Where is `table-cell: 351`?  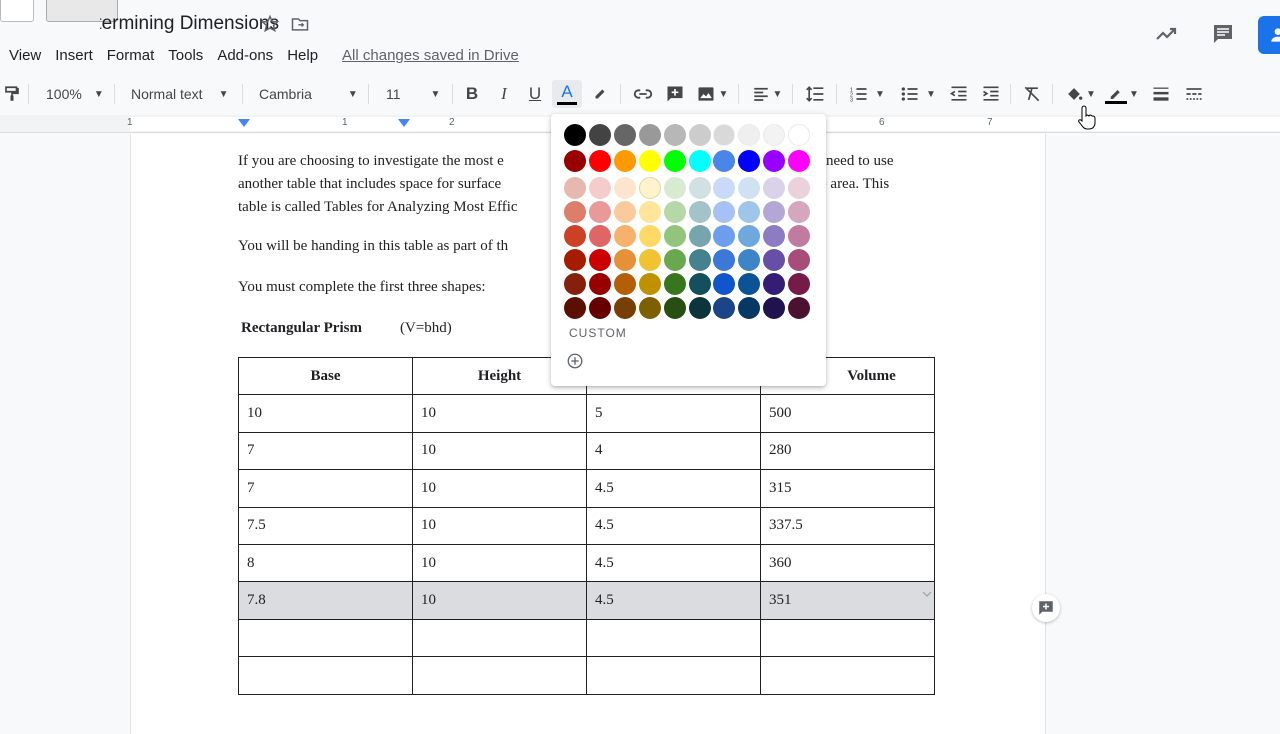
table-cell: 351 is located at coordinates (847, 600).